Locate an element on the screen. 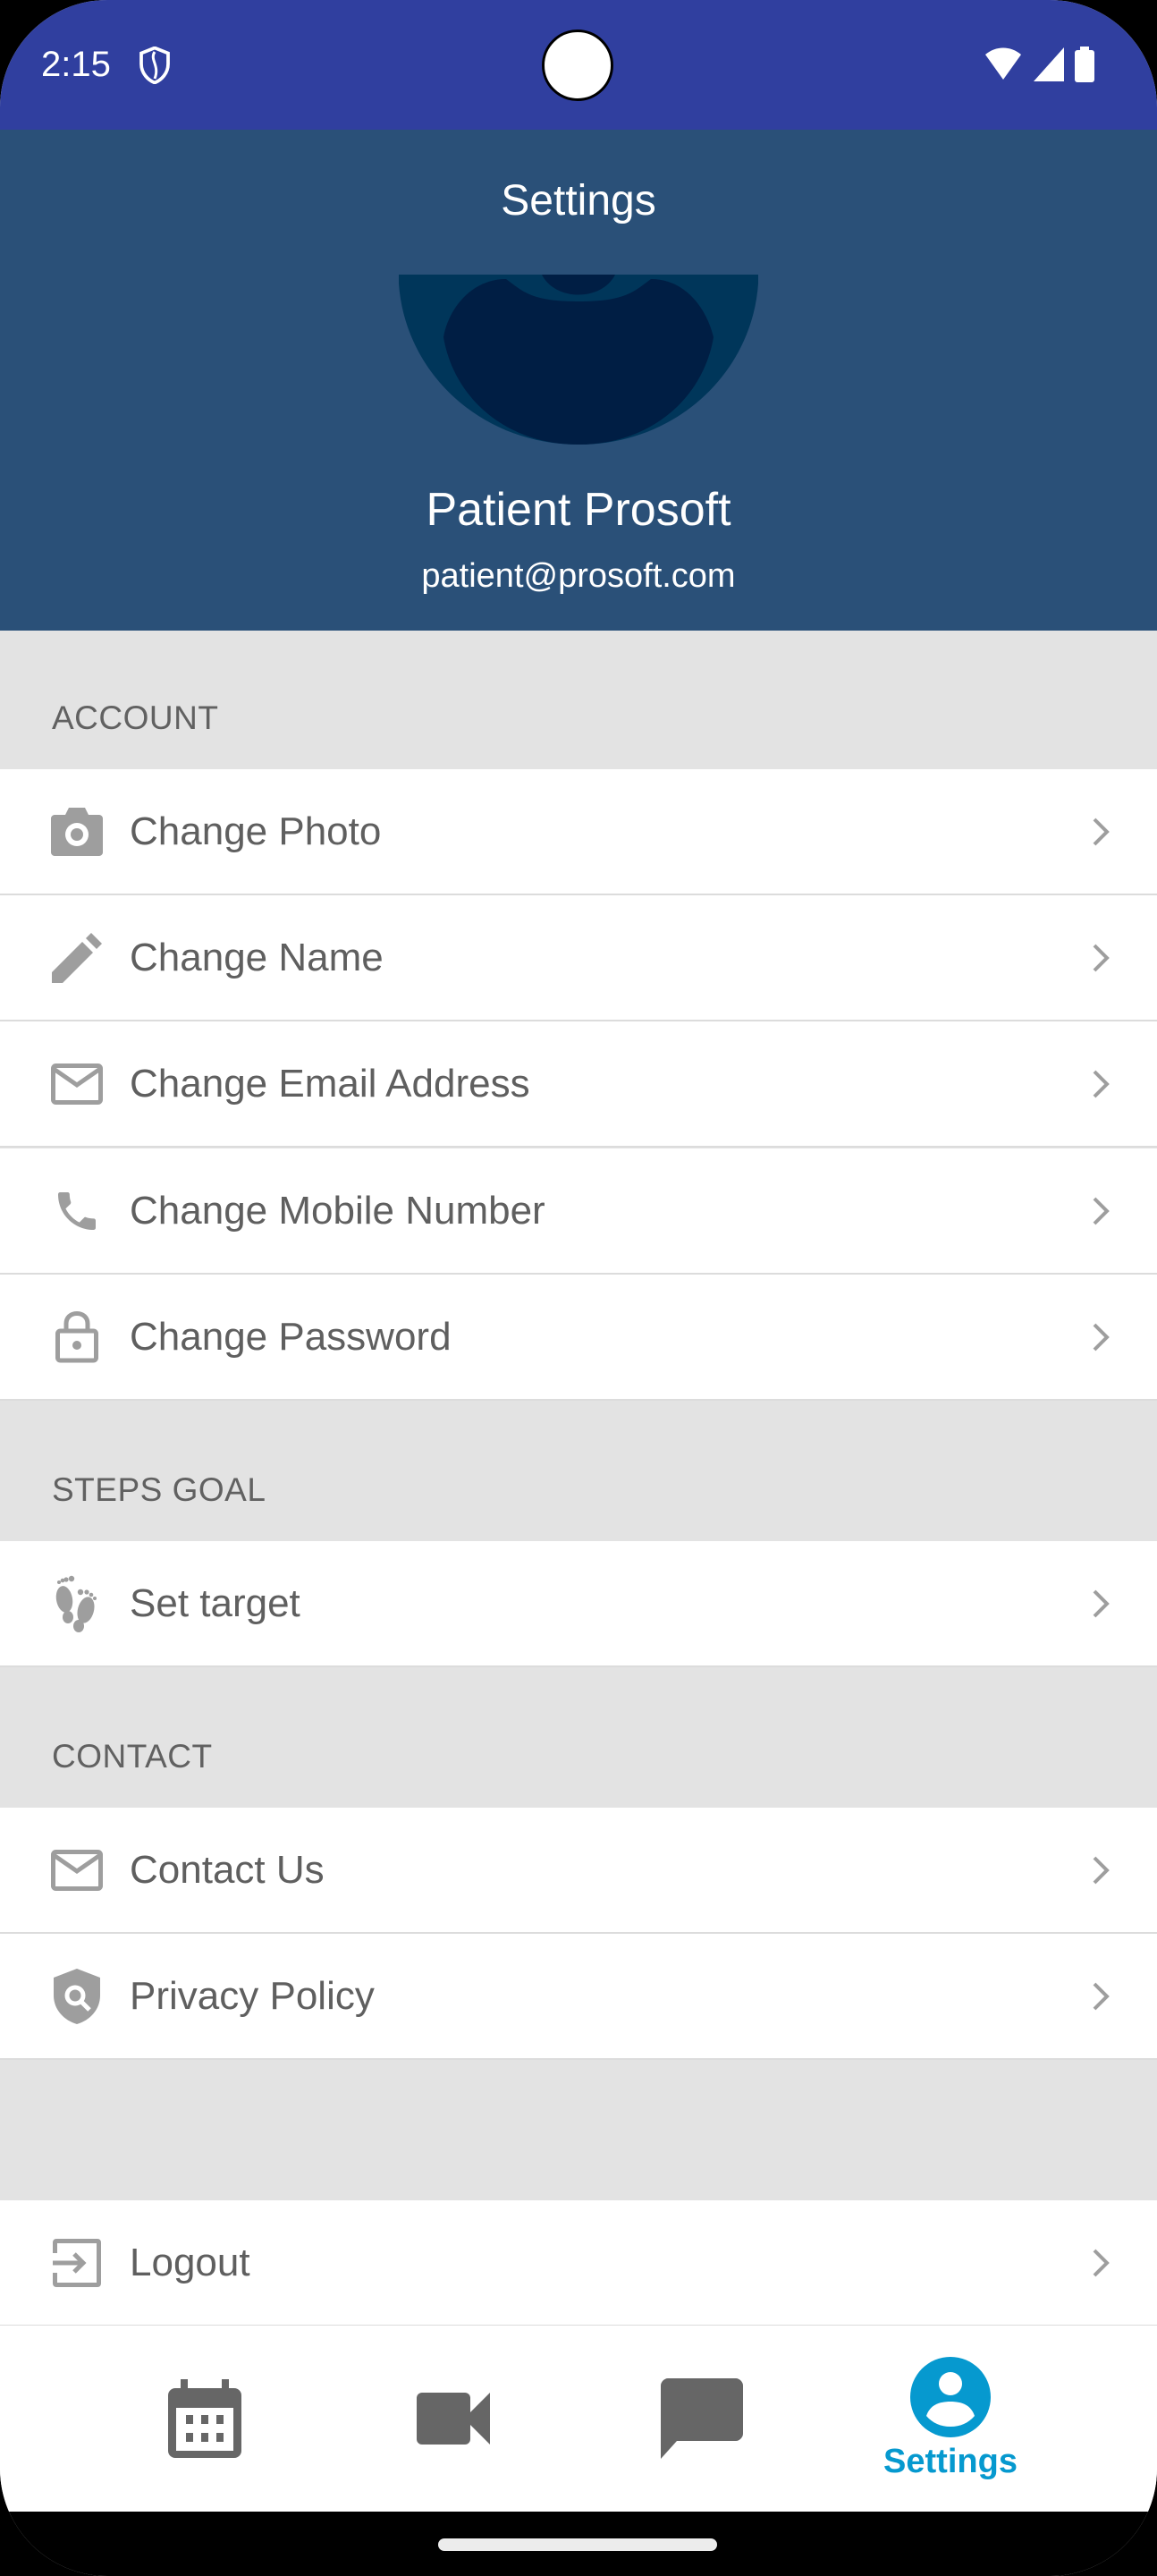 The height and width of the screenshot is (2576, 1157). nav-label-settings: Settings is located at coordinates (950, 2461).